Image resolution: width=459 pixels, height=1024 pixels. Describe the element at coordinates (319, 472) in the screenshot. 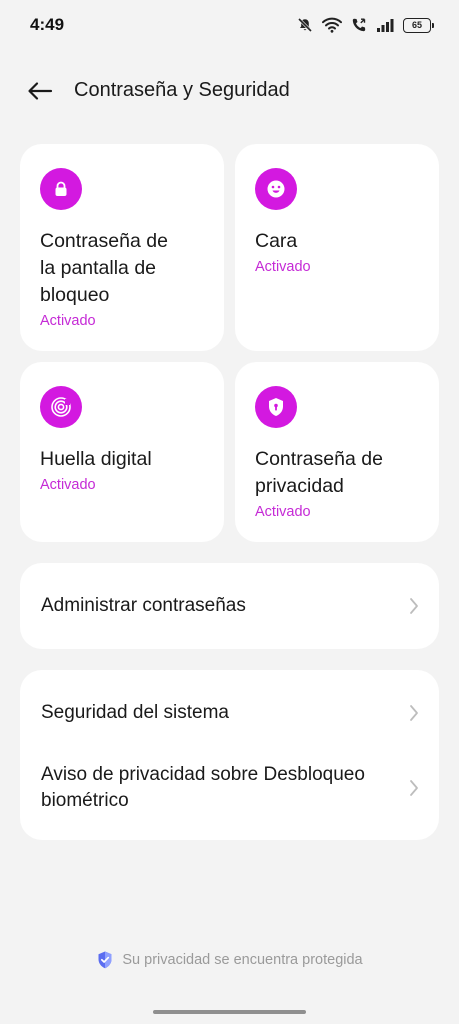

I see `tile-title: Contraseña de privacidad` at that location.